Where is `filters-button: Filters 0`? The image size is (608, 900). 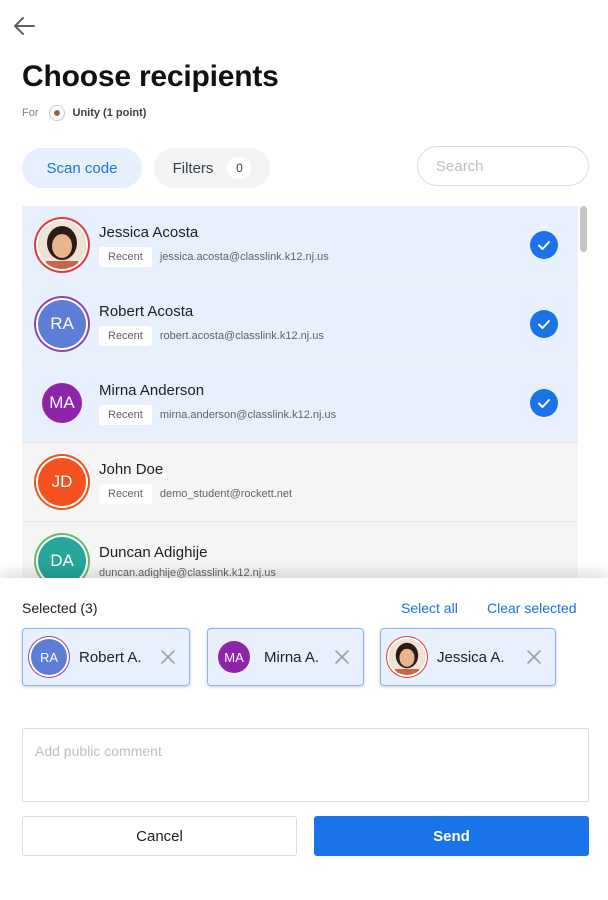 filters-button: Filters 0 is located at coordinates (212, 168).